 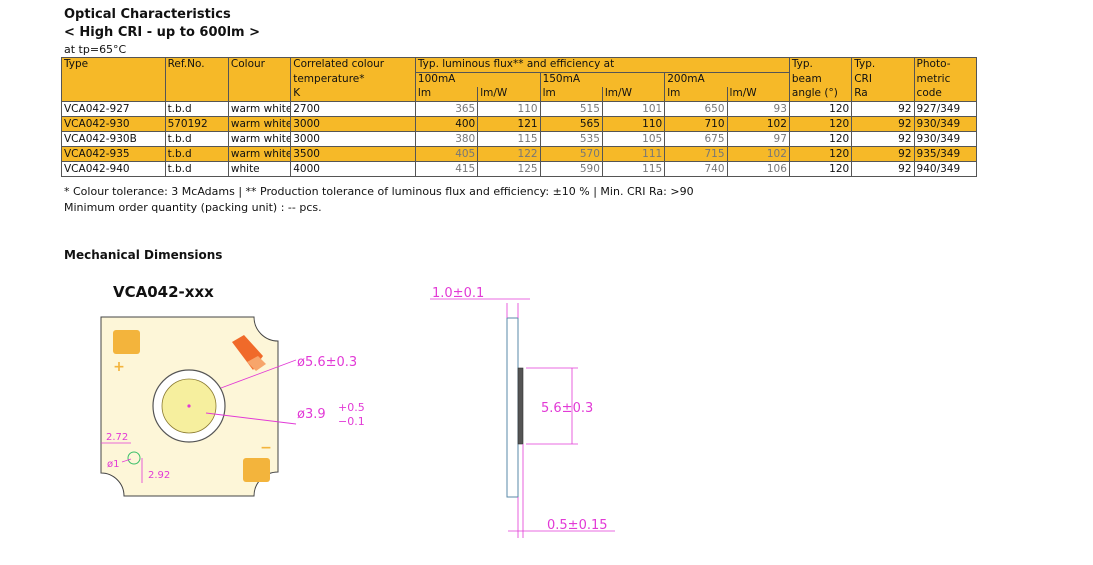 I want to click on dim-hole: ø1, so click(x=113, y=464).